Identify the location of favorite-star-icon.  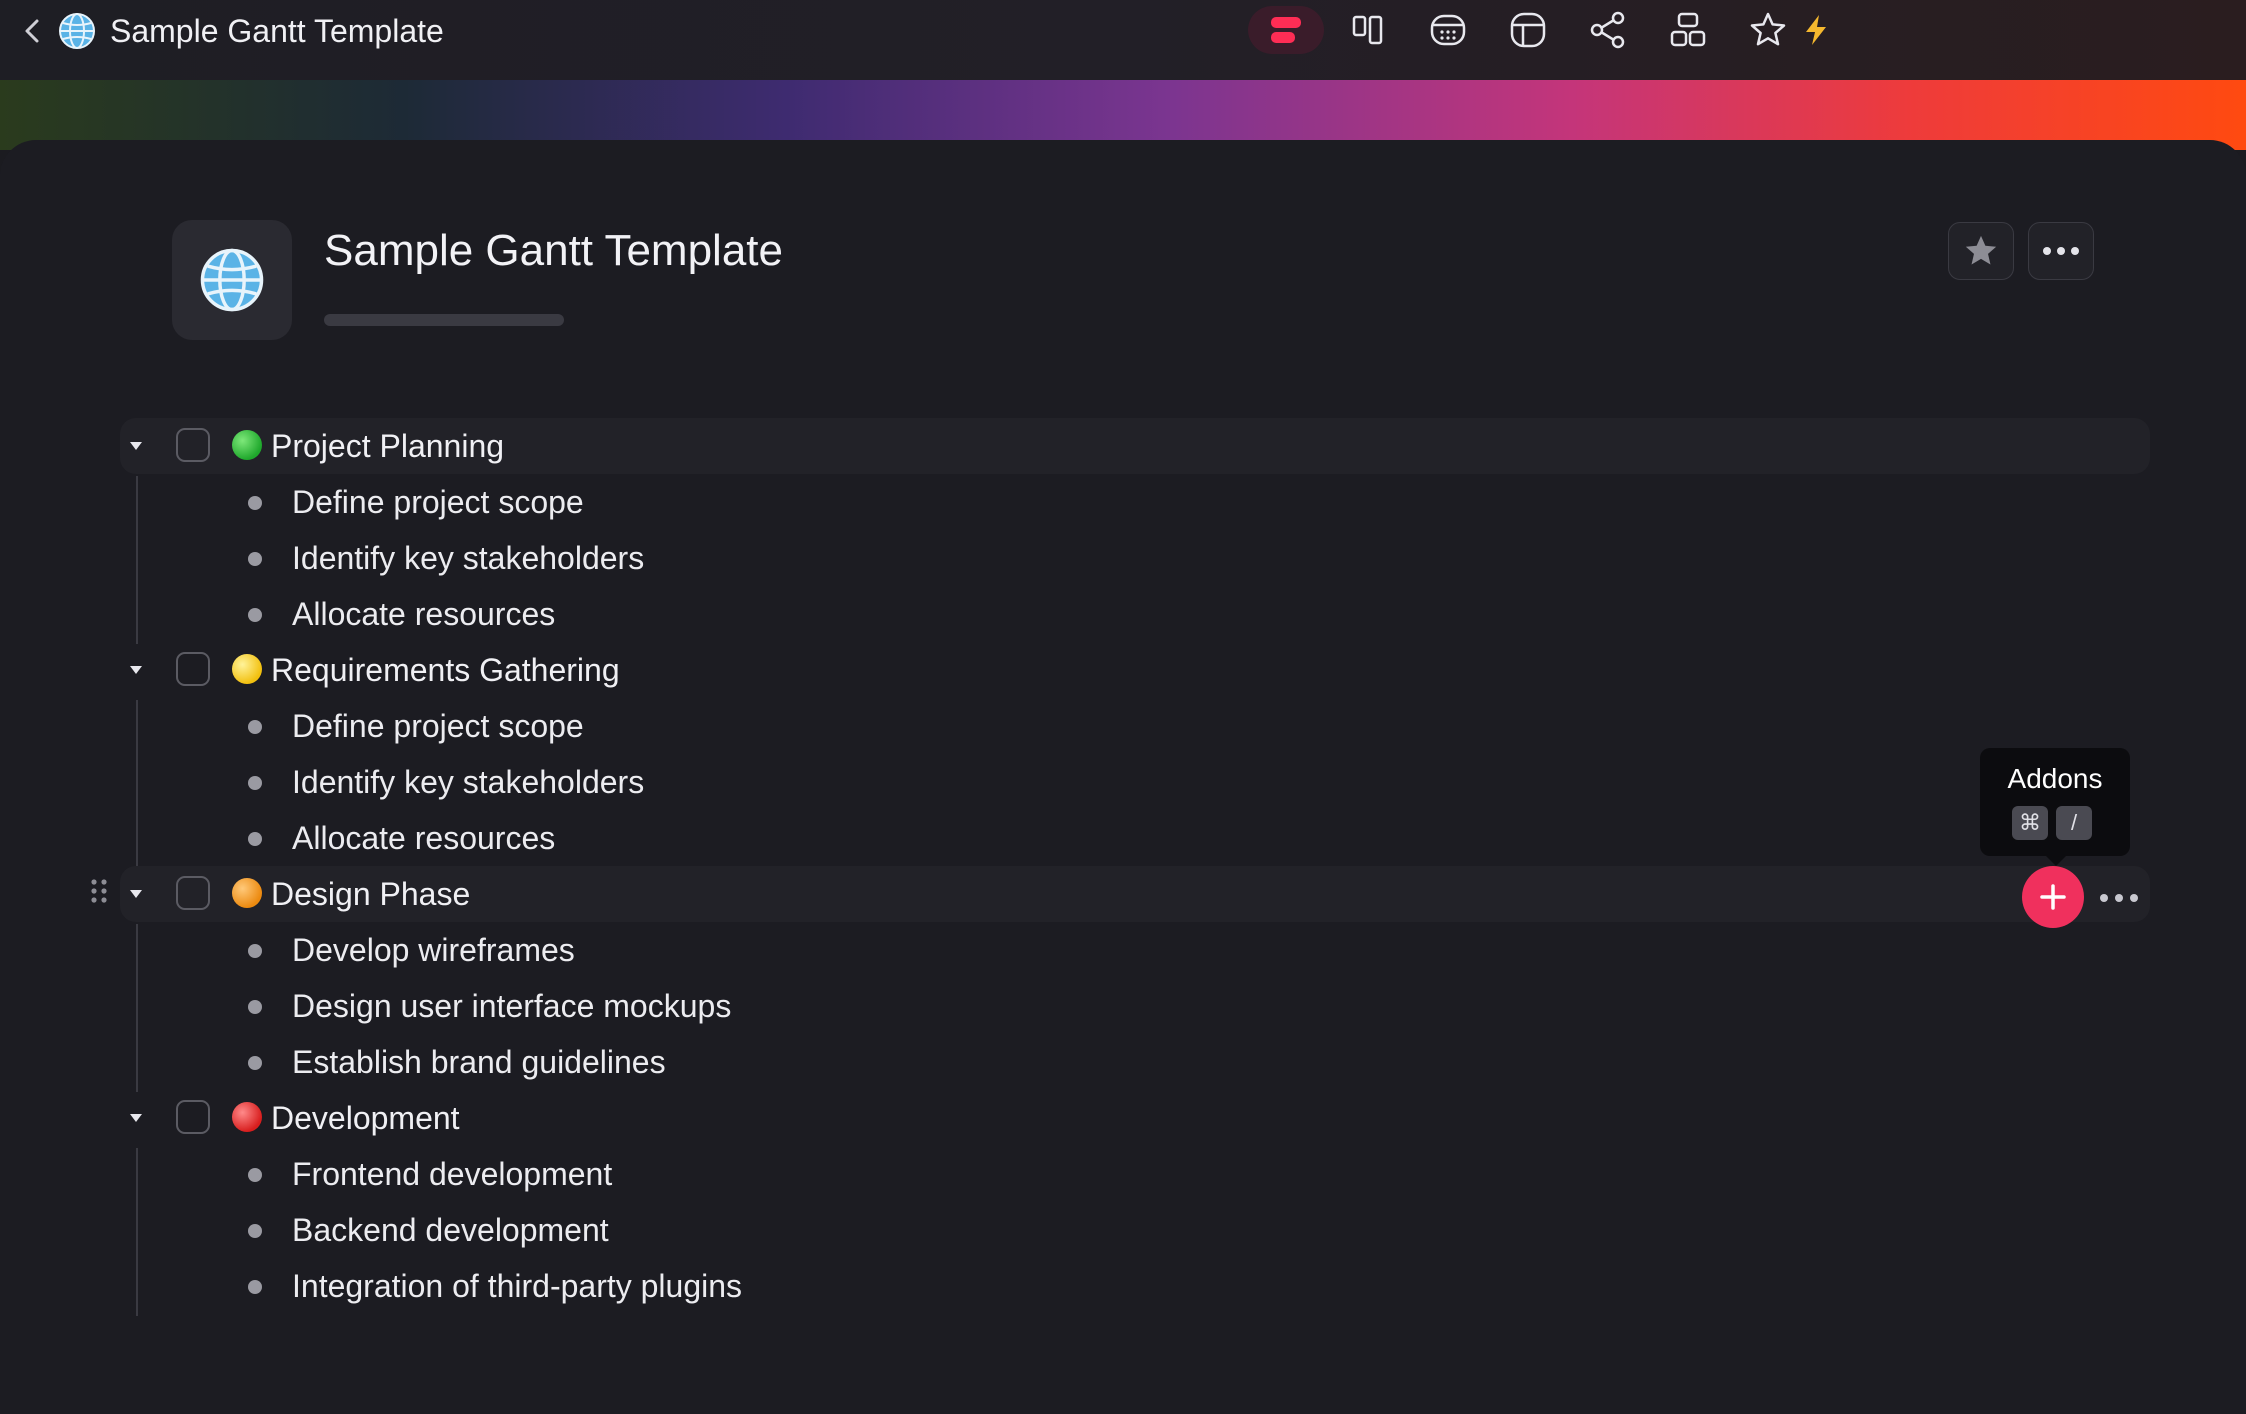
(1981, 250).